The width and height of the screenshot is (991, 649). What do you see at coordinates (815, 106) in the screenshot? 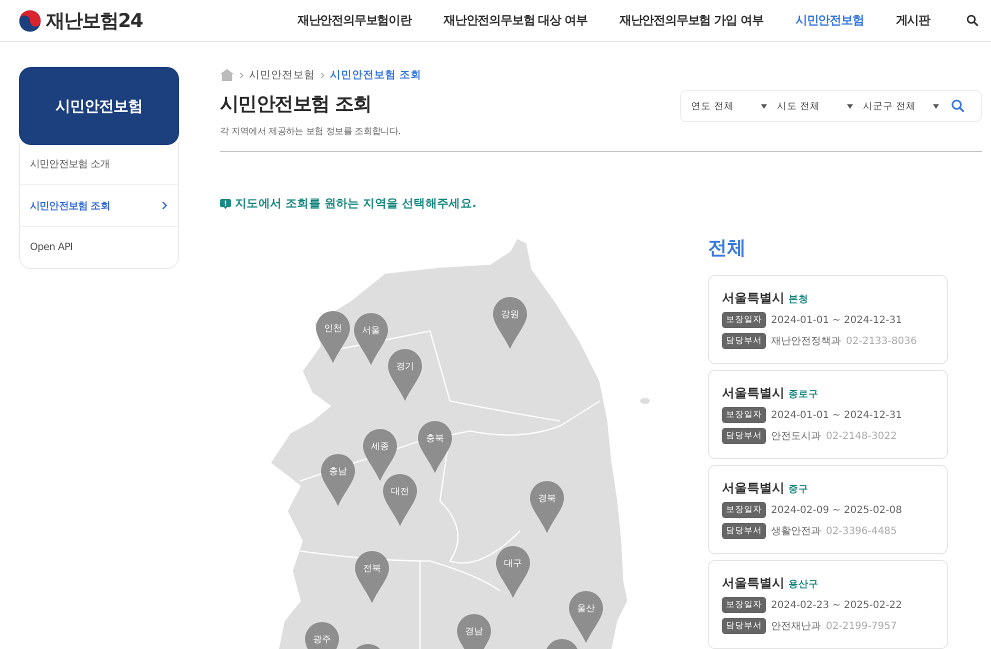
I see `filter-dropdown: 시도 전체` at bounding box center [815, 106].